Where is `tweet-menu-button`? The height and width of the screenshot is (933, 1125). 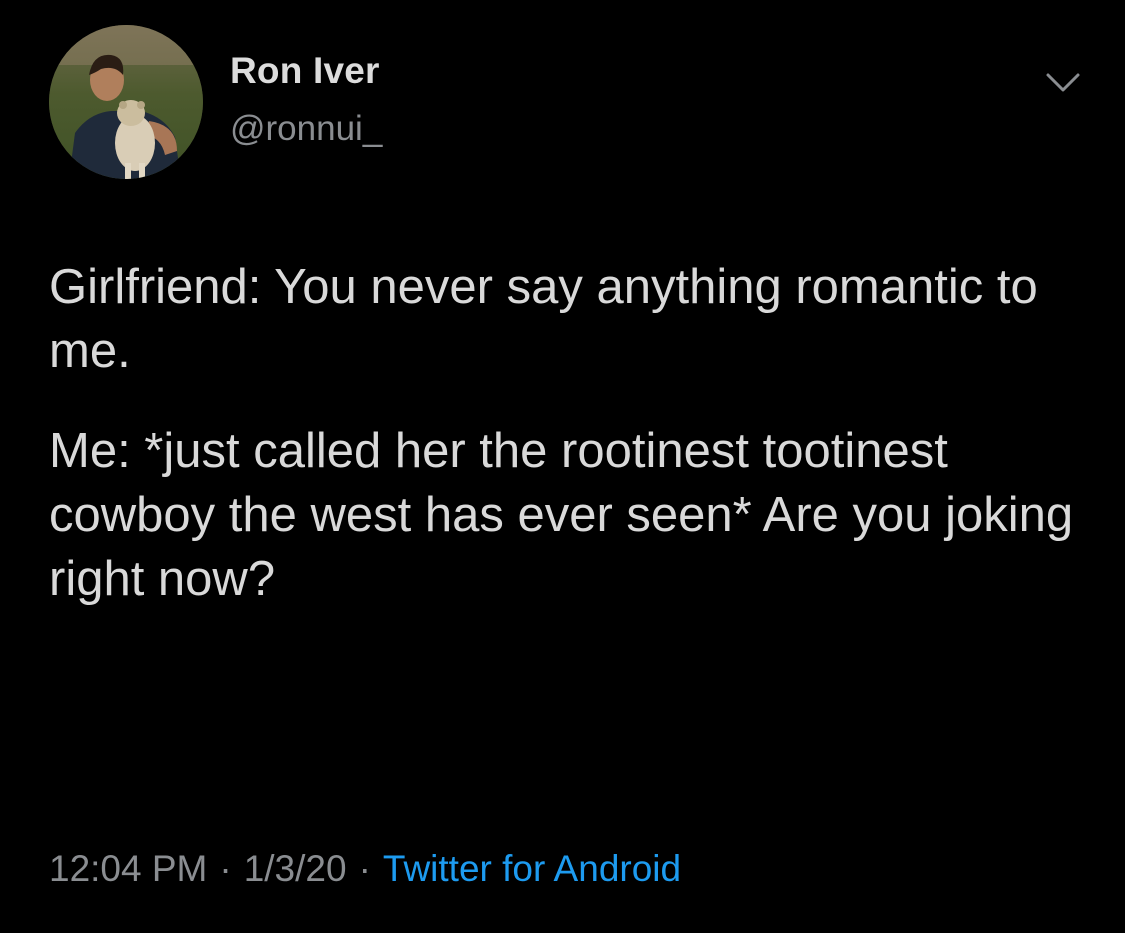
tweet-menu-button is located at coordinates (1063, 83).